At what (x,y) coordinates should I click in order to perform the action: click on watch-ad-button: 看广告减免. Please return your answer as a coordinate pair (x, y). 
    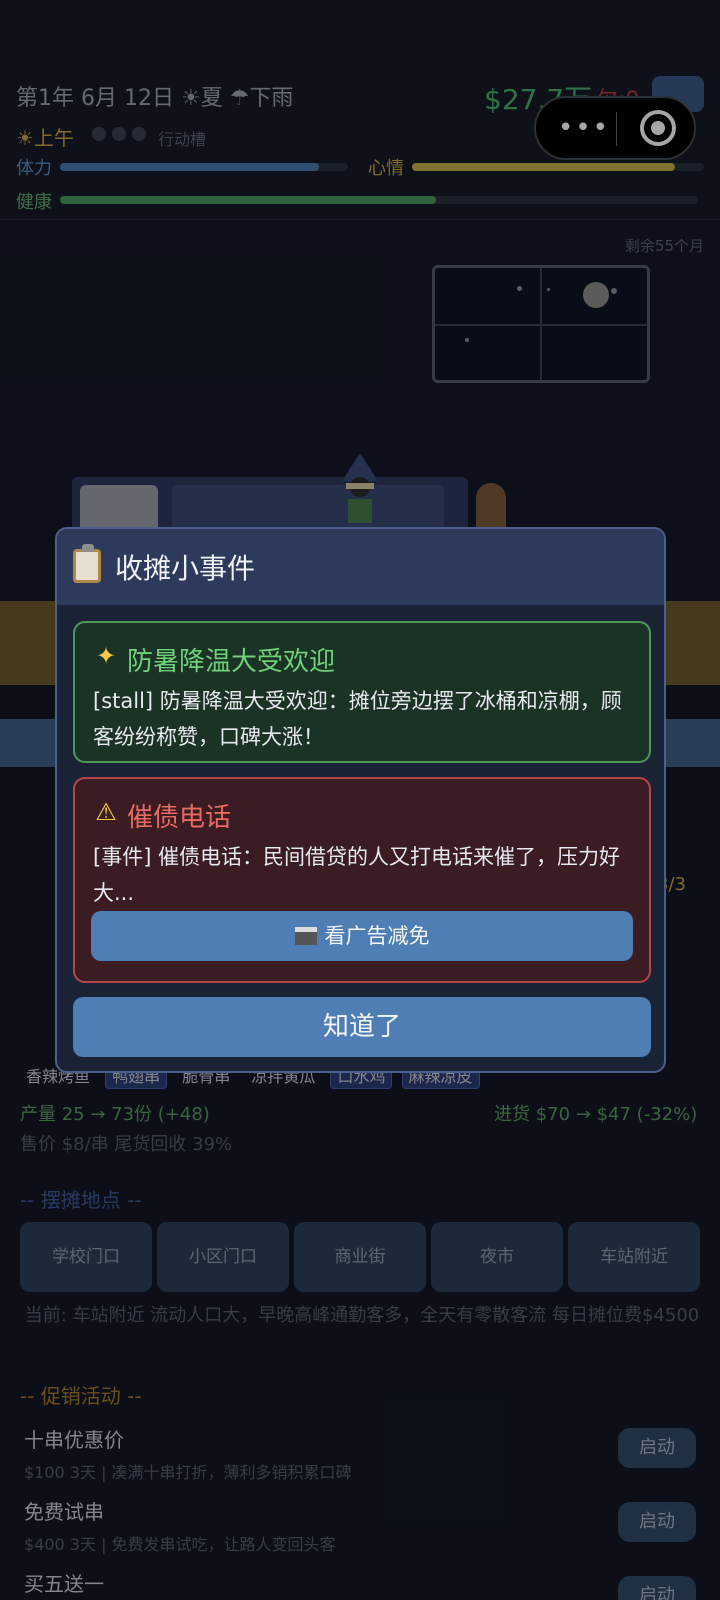
    Looking at the image, I should click on (362, 936).